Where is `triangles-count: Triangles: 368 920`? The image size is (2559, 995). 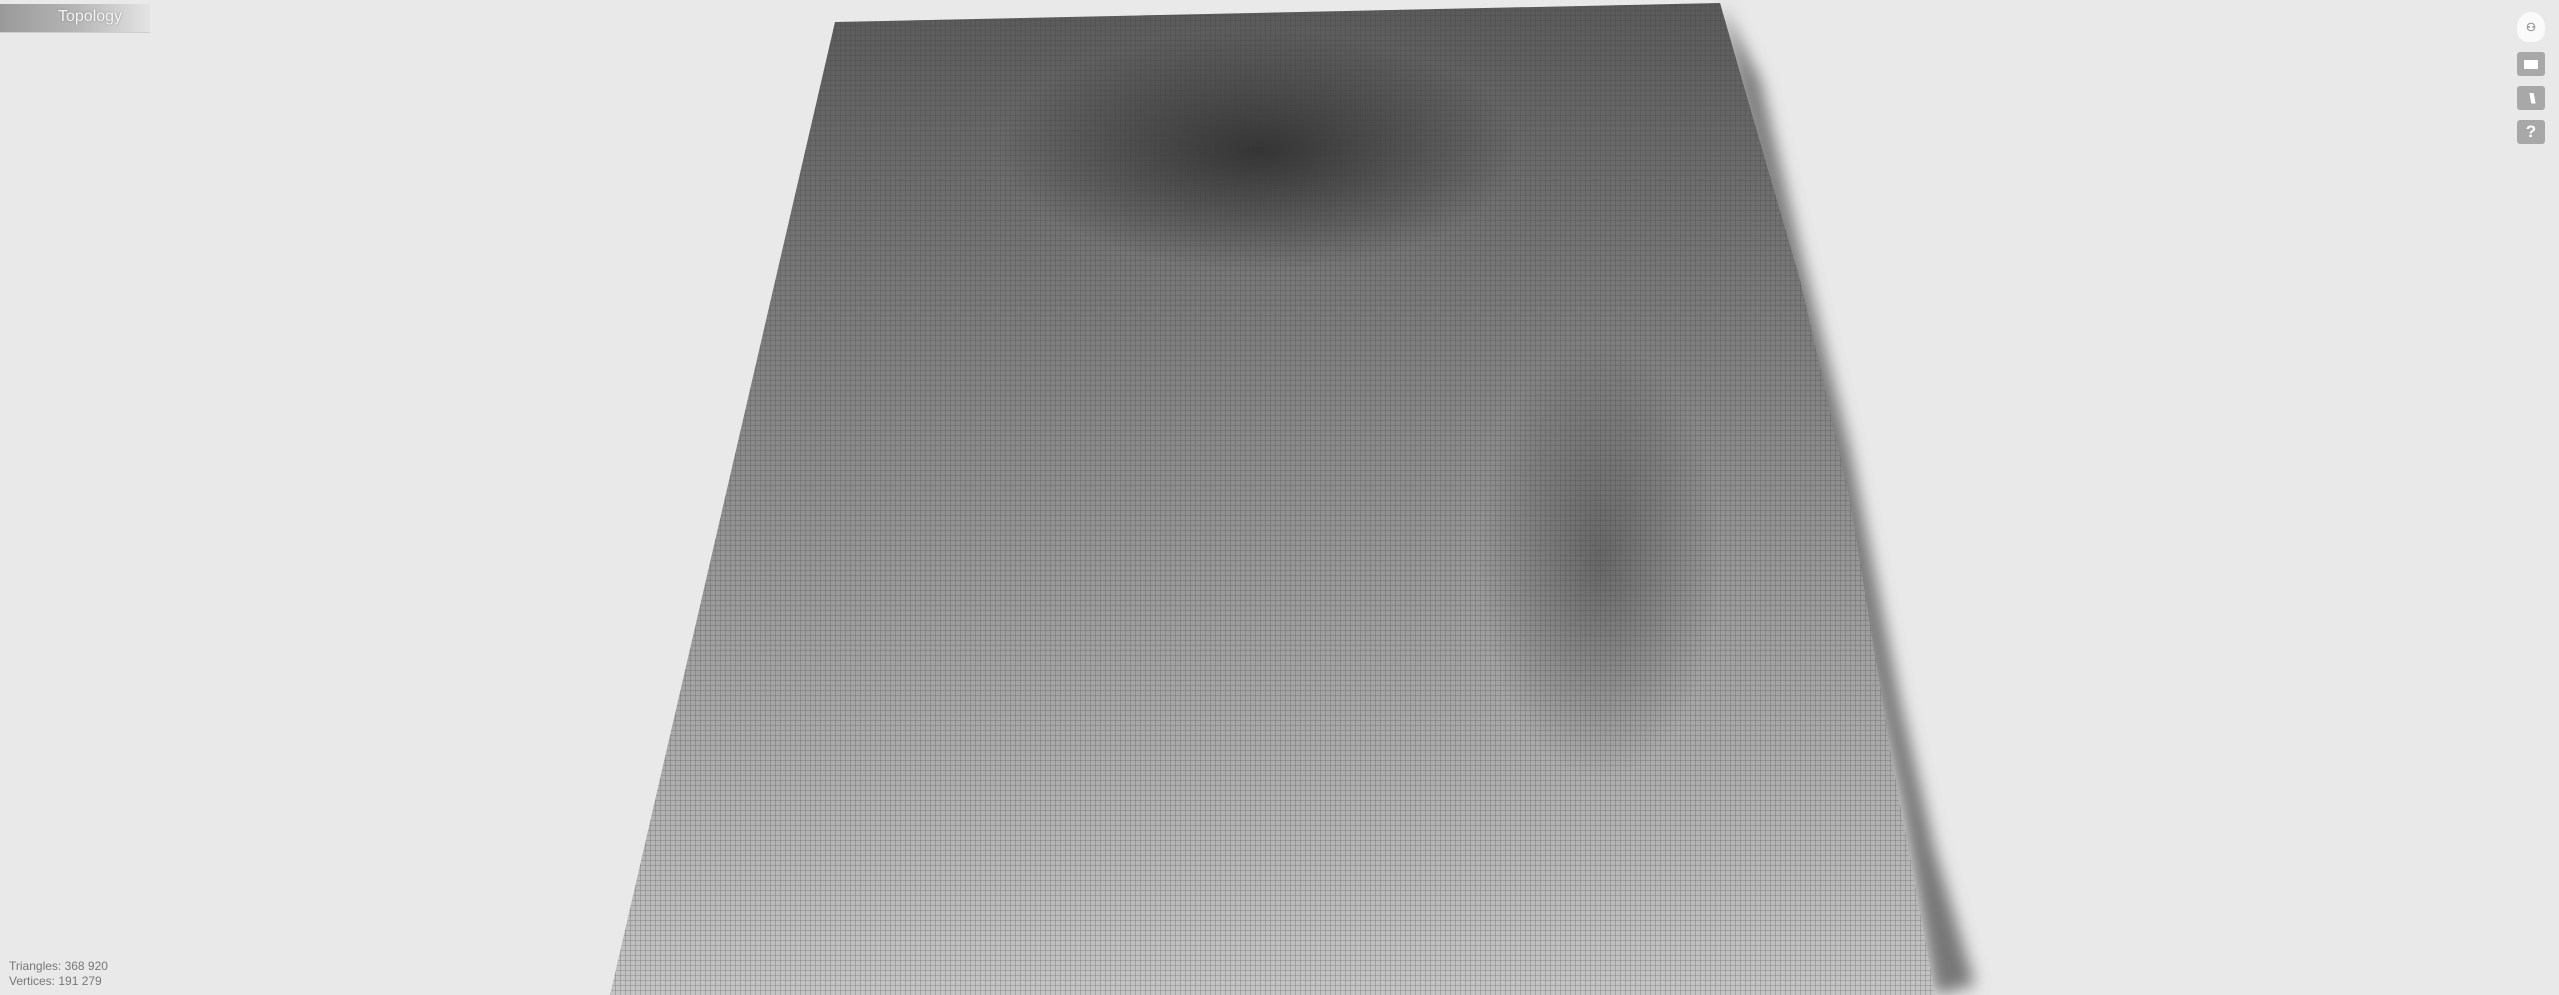 triangles-count: Triangles: 368 920 is located at coordinates (58, 966).